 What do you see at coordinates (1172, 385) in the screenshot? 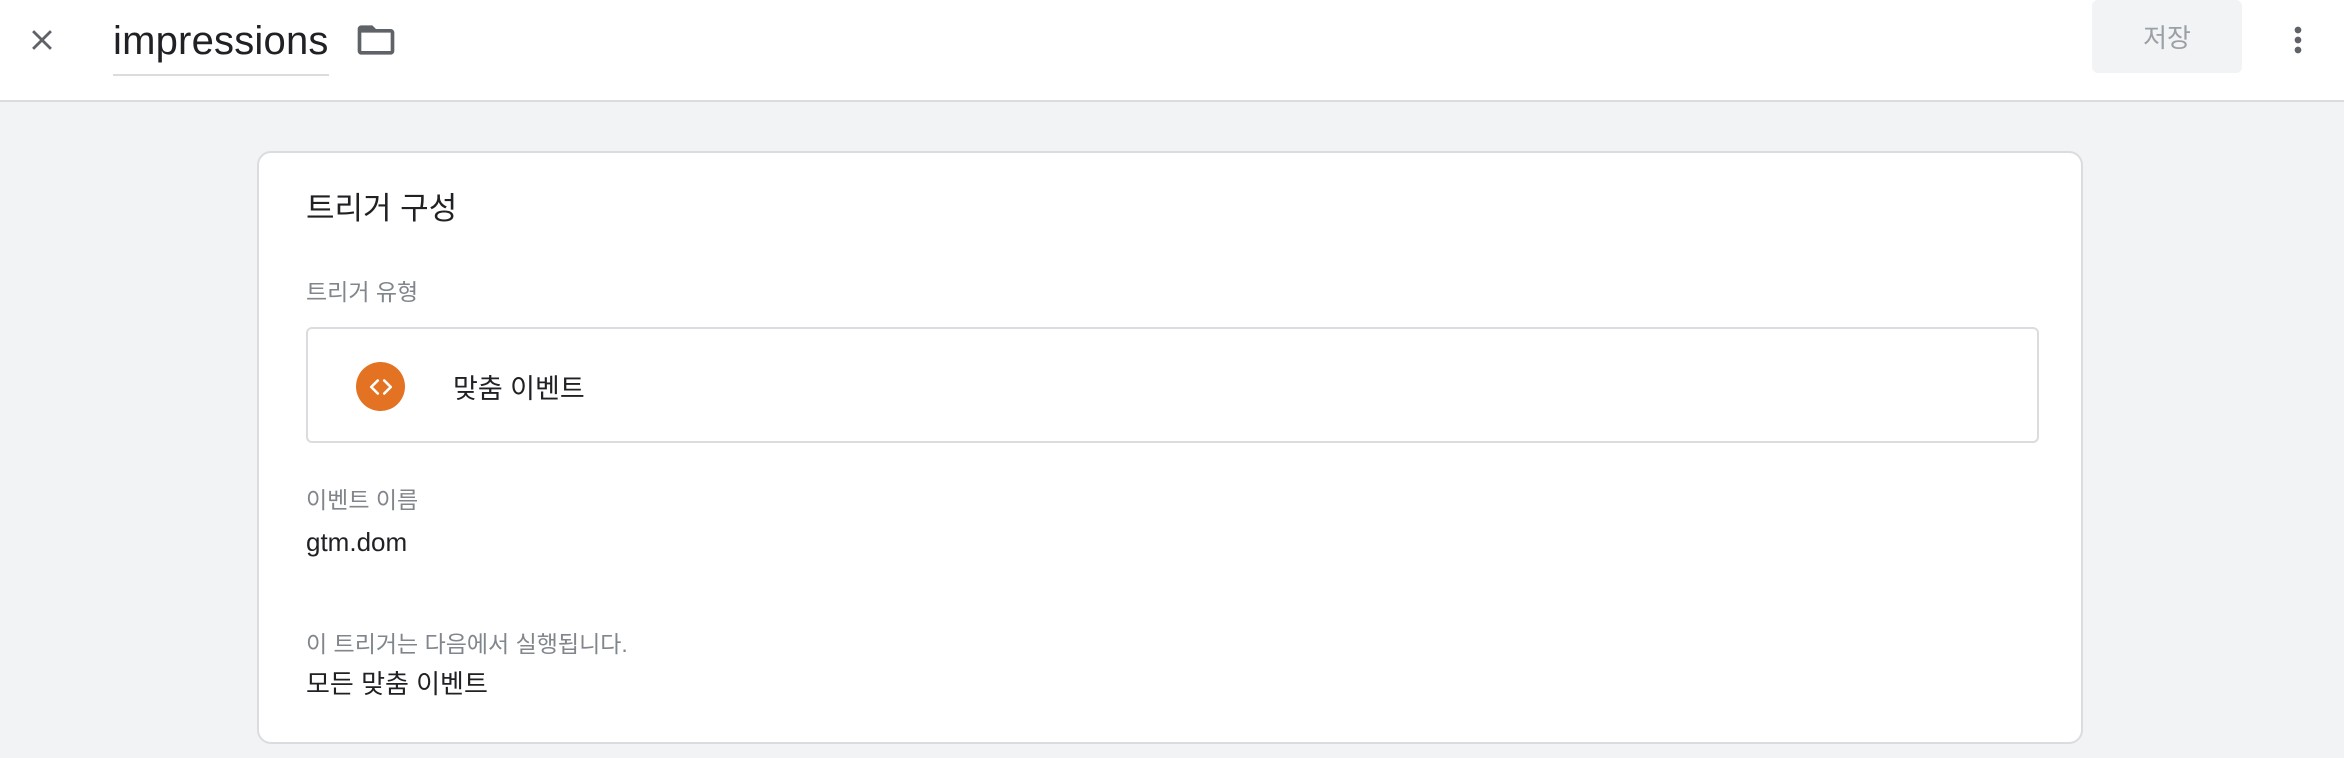
I see `trigger-type-selector: 맞춤 이벤트` at bounding box center [1172, 385].